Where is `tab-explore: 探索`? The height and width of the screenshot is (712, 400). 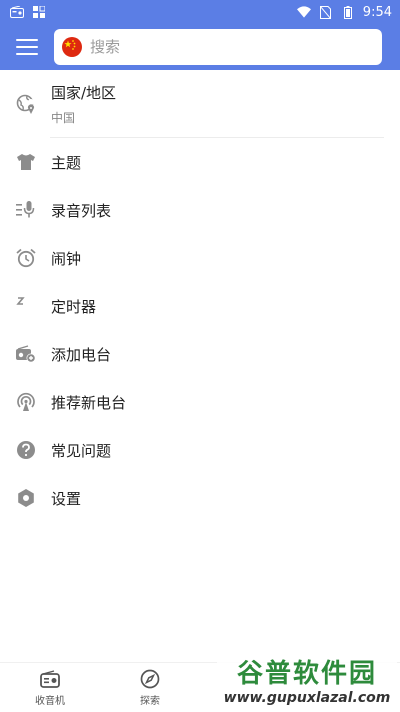
tab-explore: 探索 is located at coordinates (150, 687).